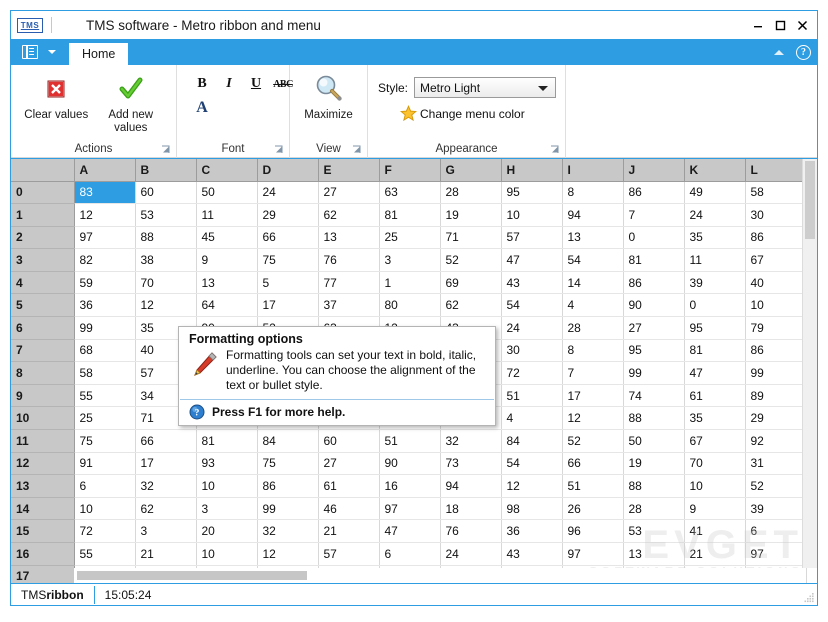  I want to click on cell-A8: 58, so click(105, 373).